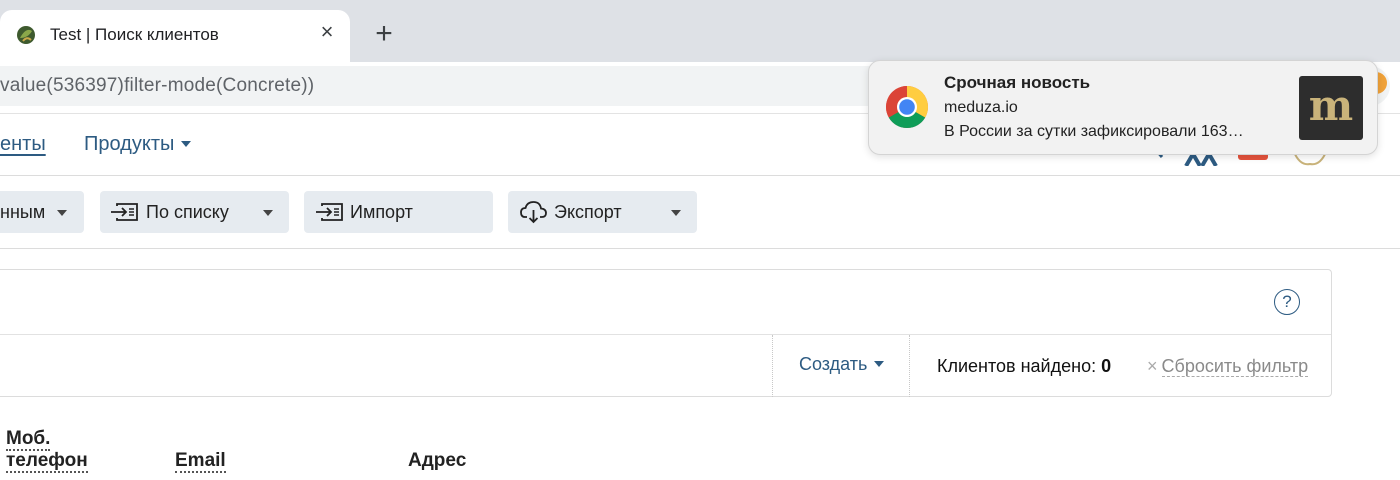  I want to click on create-label: Создать, so click(833, 364).